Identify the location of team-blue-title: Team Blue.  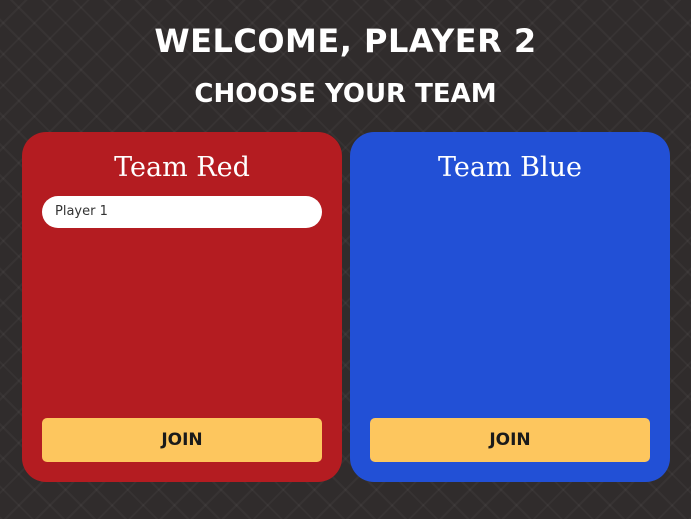
(510, 167).